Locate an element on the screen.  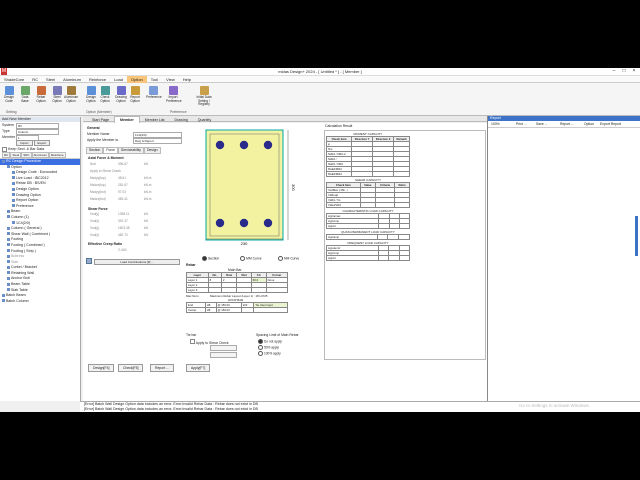
section-tab-design: Design is located at coordinates (152, 150).